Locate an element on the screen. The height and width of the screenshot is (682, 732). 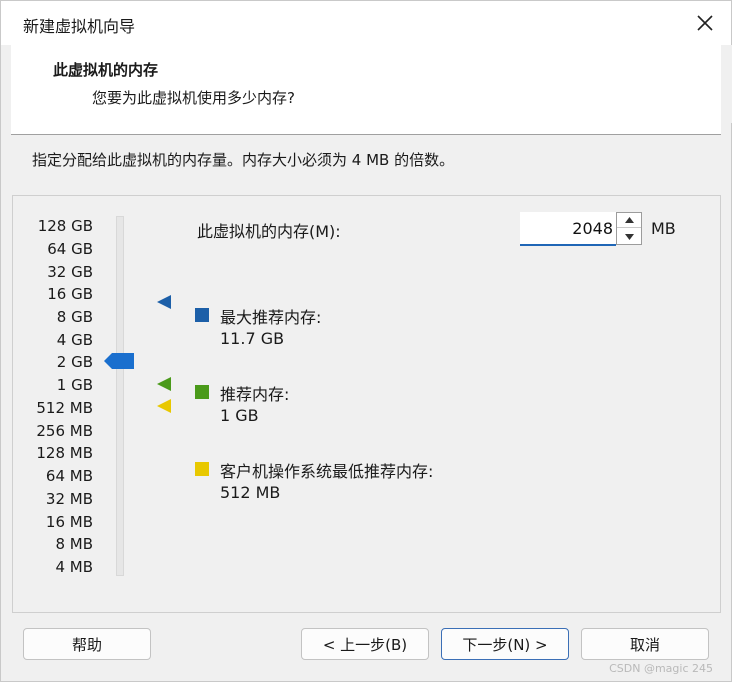
memory-slider-track is located at coordinates (120, 396).